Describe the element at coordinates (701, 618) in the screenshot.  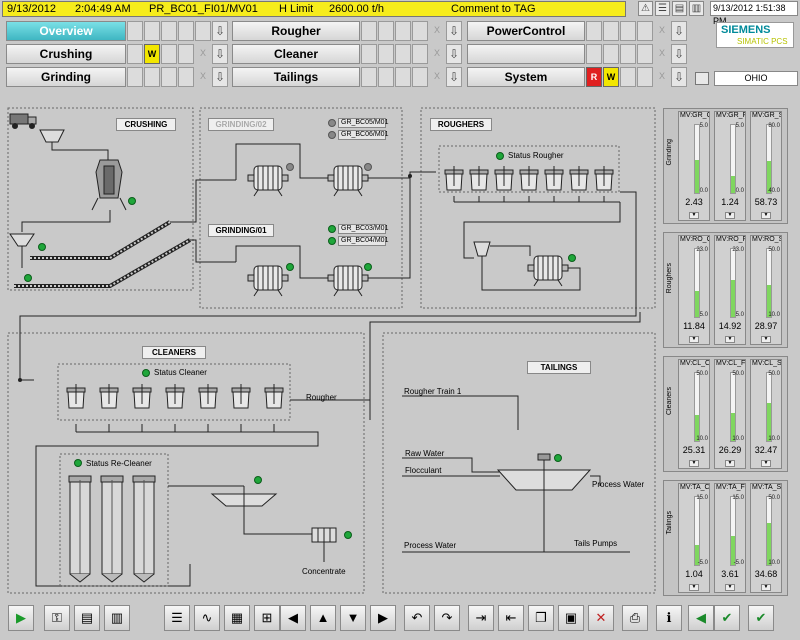
I see `horn-icon: ◀` at that location.